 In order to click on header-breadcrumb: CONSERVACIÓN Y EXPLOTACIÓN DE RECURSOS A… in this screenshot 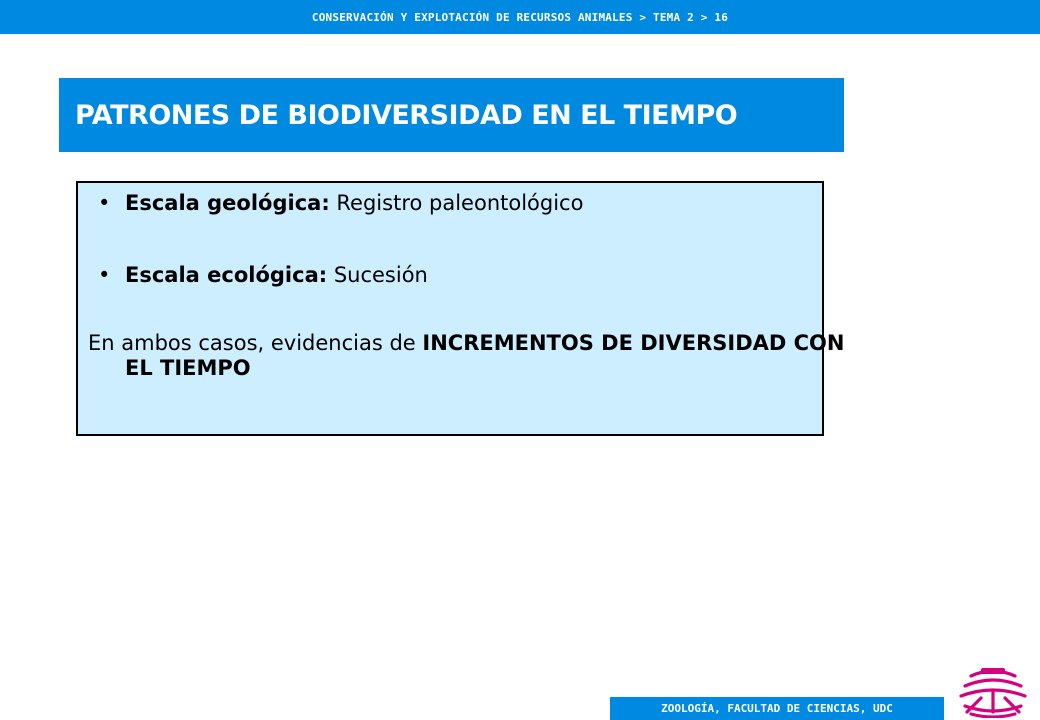, I will do `click(520, 17)`.